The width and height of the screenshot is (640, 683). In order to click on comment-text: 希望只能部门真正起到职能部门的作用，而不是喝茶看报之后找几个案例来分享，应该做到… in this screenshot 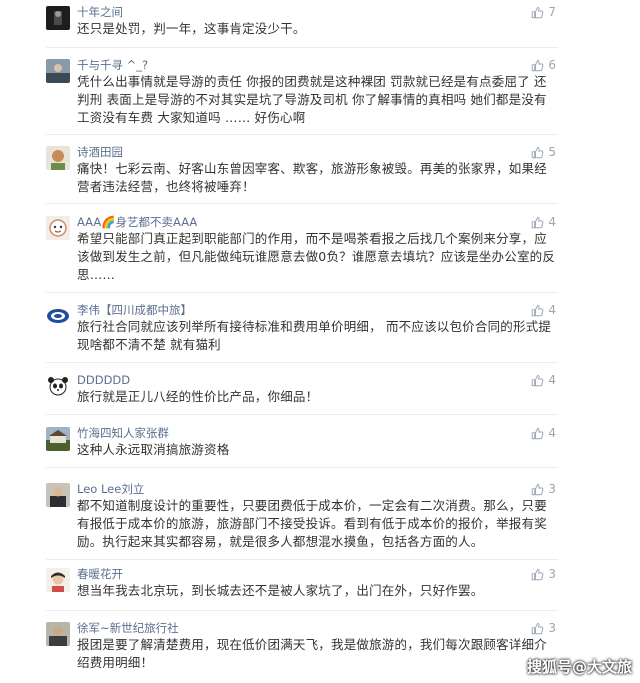, I will do `click(316, 256)`.